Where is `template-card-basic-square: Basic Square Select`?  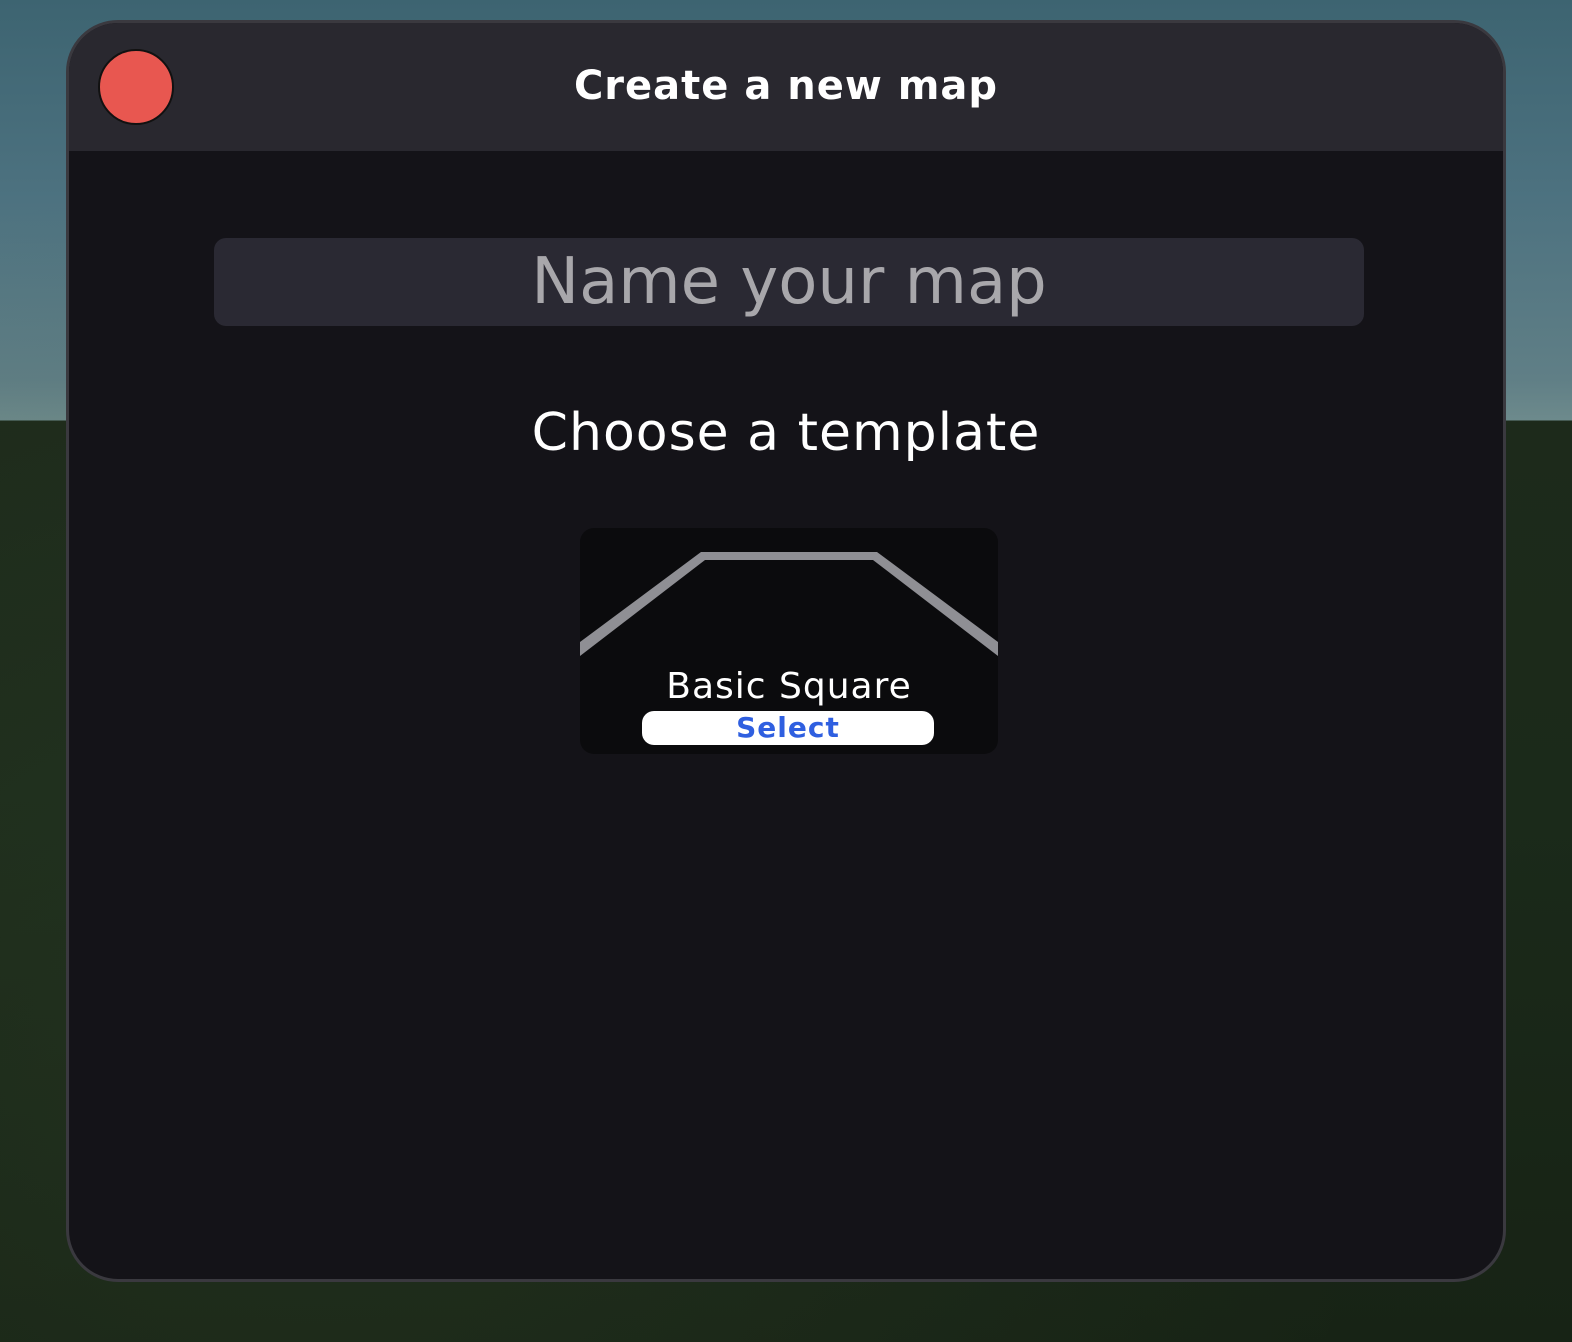
template-card-basic-square: Basic Square Select is located at coordinates (789, 641).